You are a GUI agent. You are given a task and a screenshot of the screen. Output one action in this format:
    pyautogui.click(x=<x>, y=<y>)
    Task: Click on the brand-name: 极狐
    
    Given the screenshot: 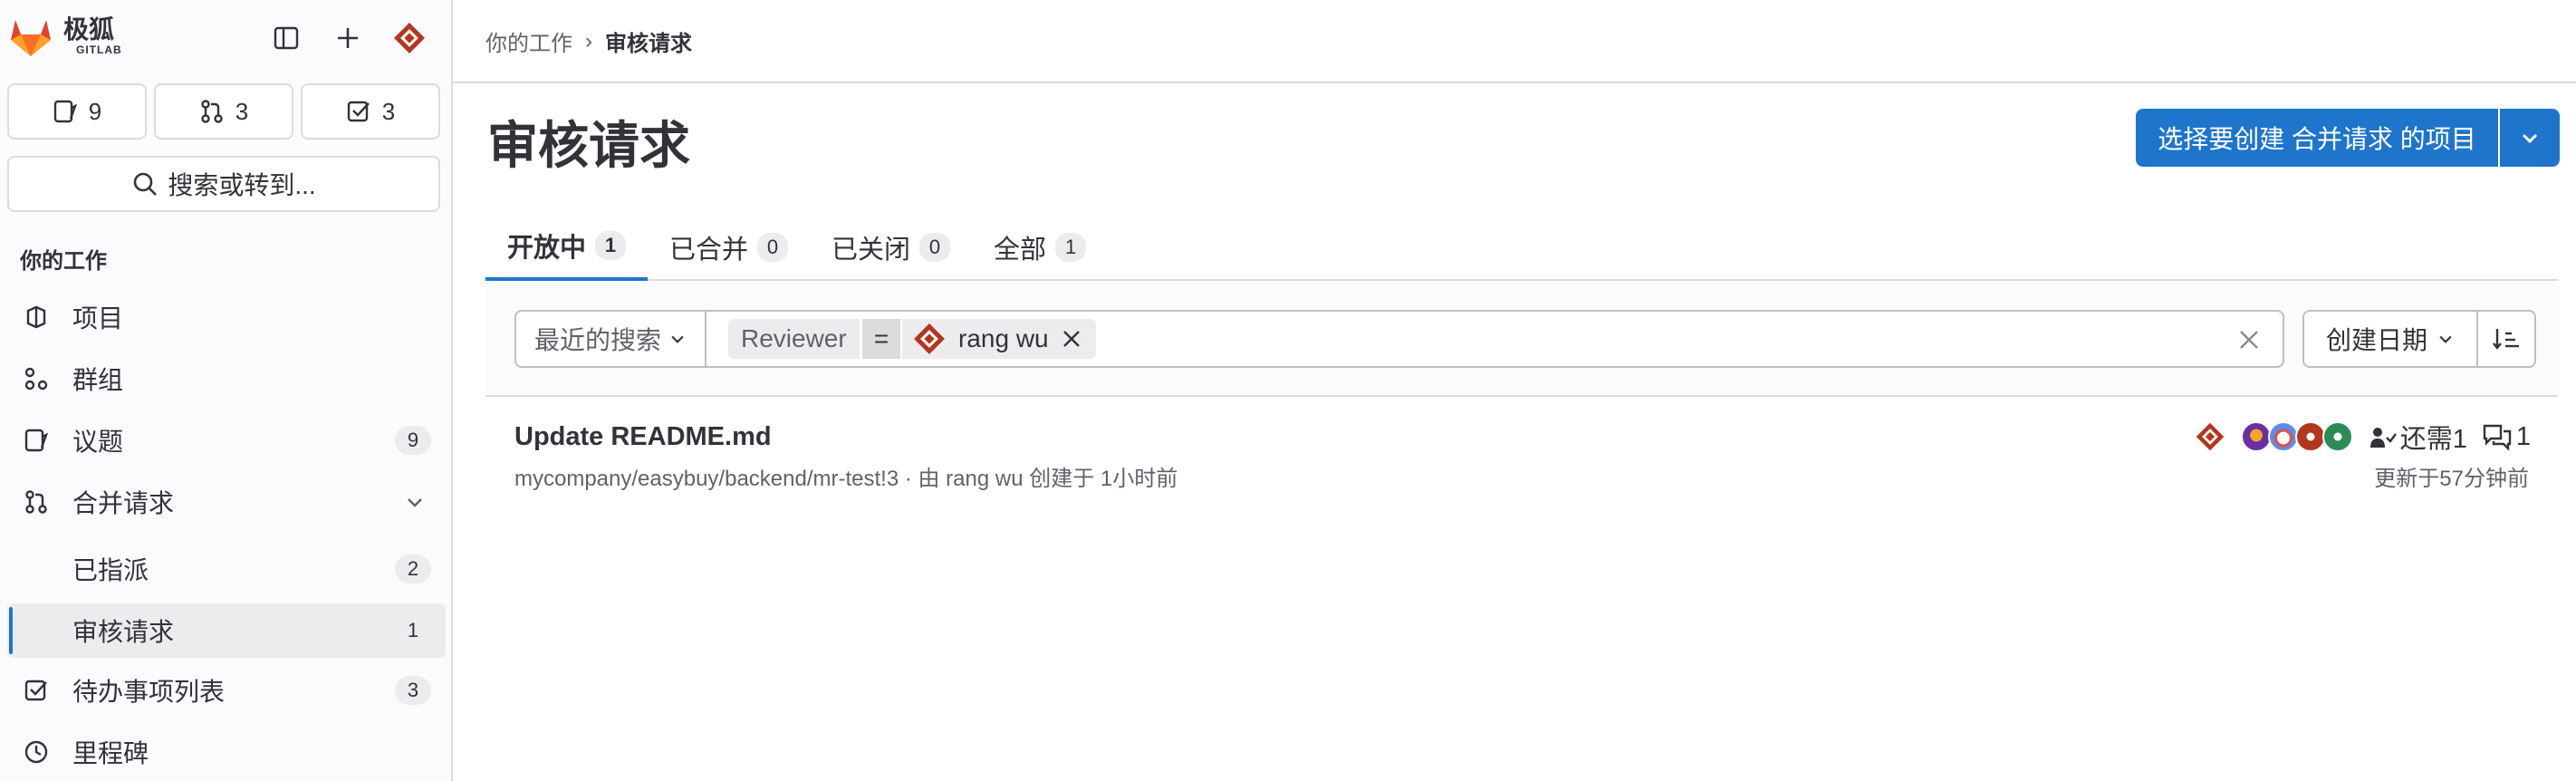 What is the action you would take?
    pyautogui.click(x=89, y=29)
    